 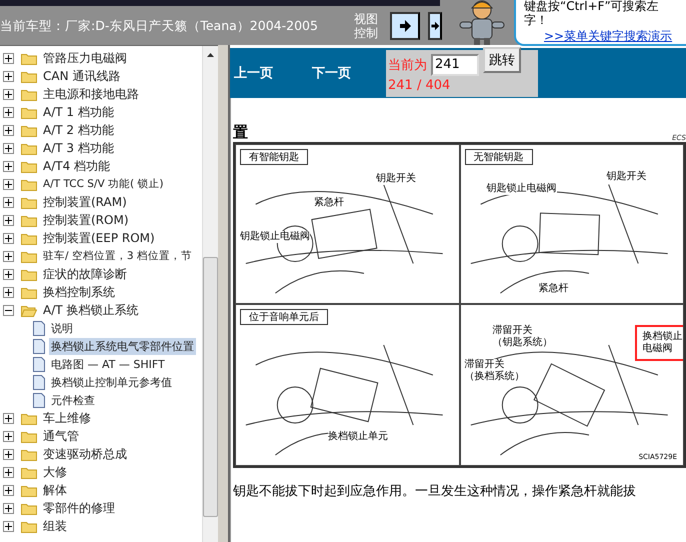 What do you see at coordinates (85, 274) in the screenshot?
I see `tree-item: 症状的故障诊断` at bounding box center [85, 274].